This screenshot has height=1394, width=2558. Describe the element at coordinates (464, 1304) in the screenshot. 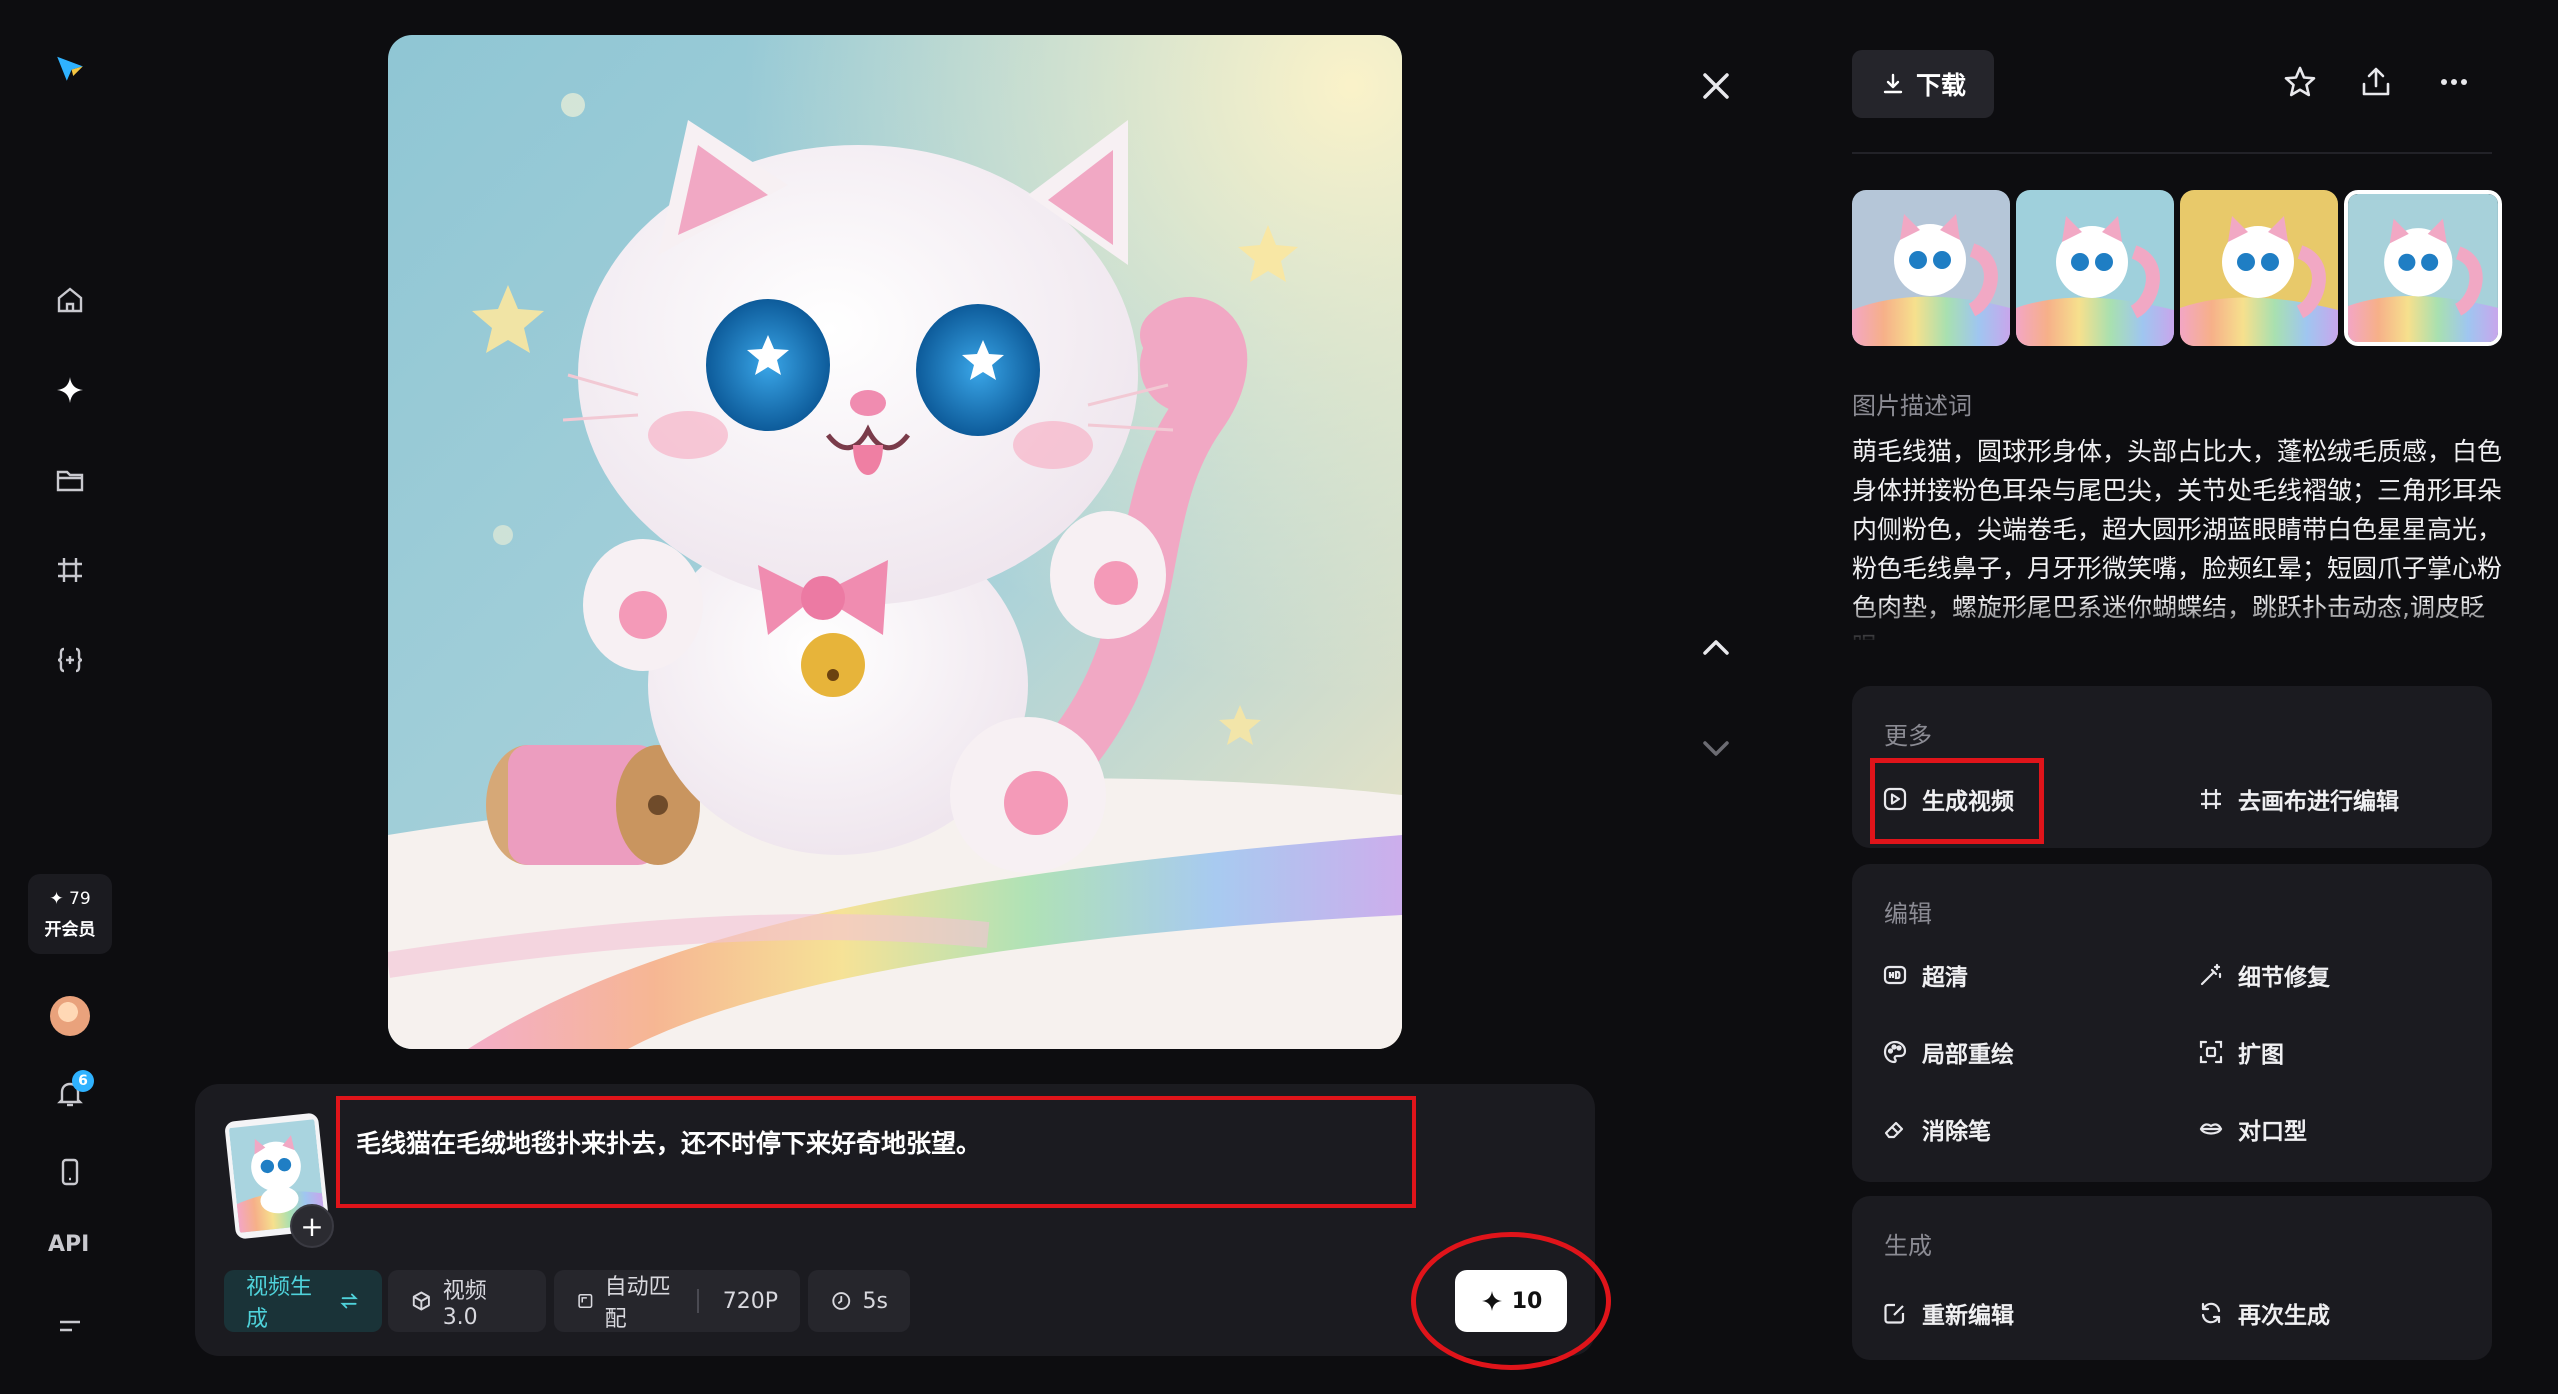

I see `model-label: 视频 3.0` at that location.